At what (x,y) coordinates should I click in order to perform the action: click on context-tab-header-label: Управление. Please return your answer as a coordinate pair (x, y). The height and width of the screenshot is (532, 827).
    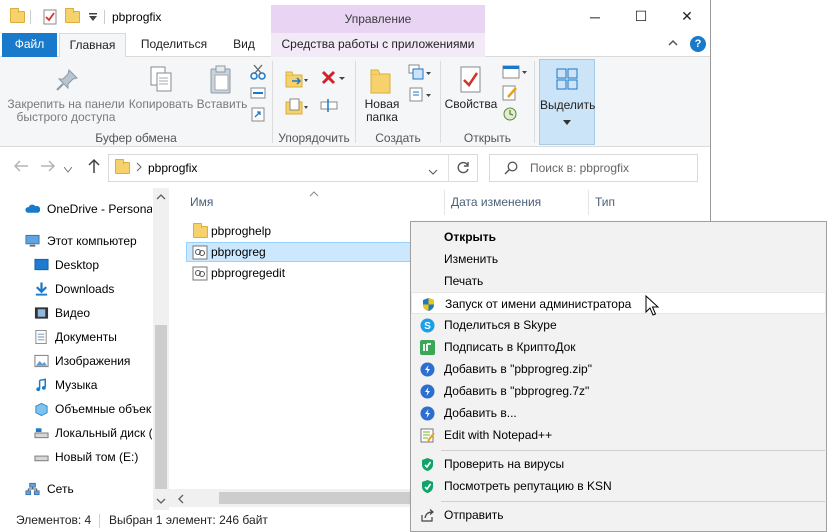
    Looking at the image, I should click on (378, 19).